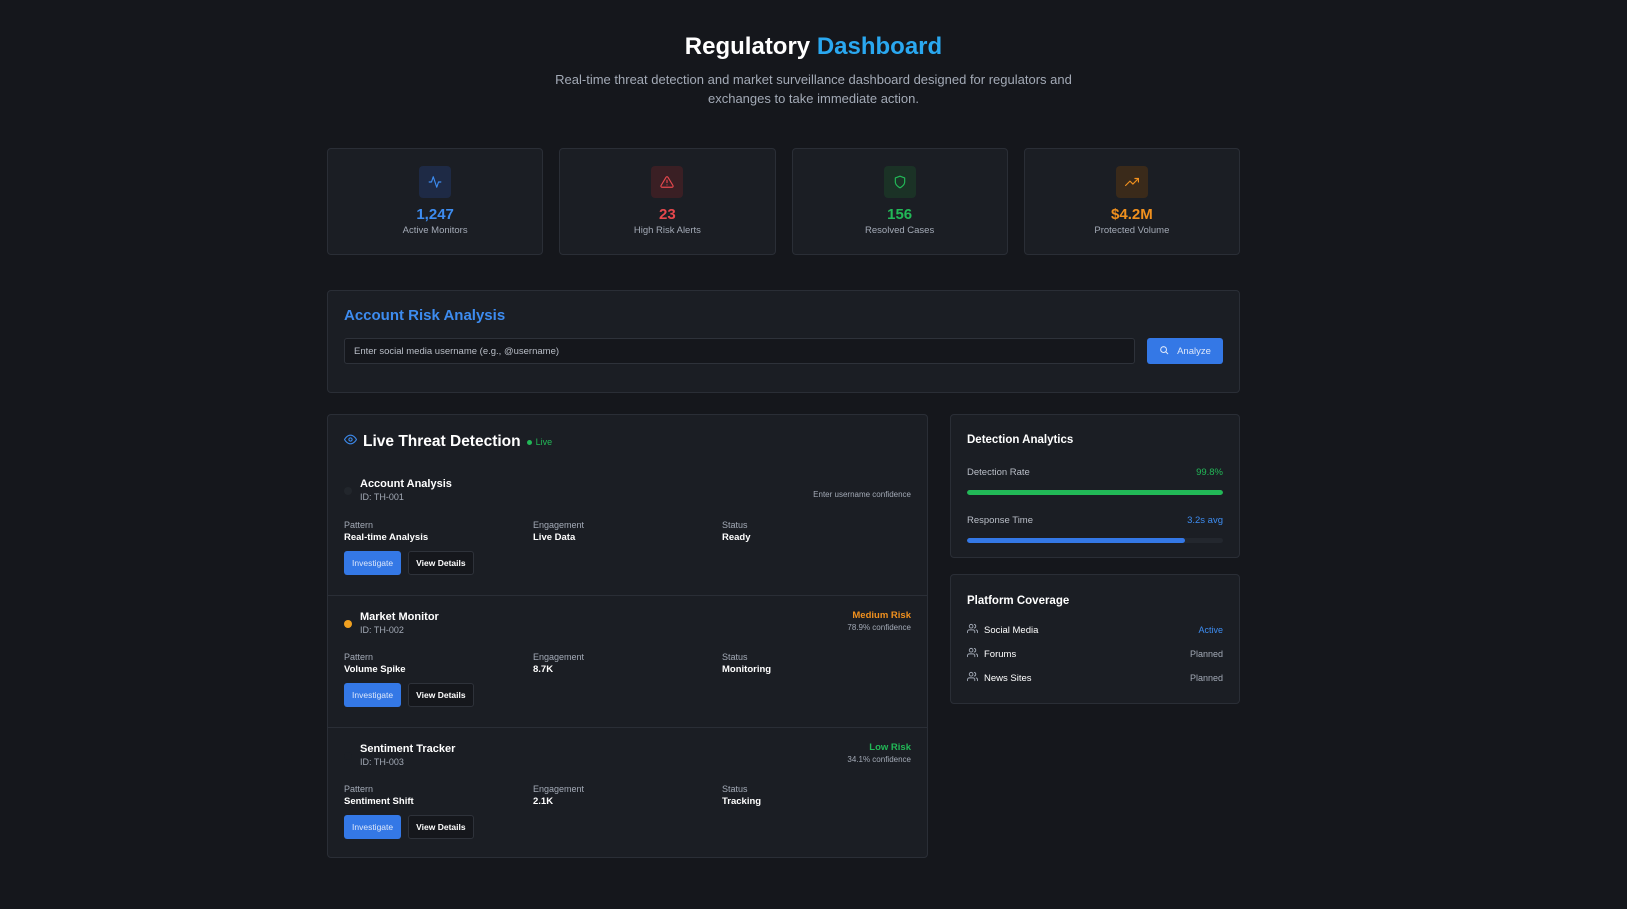  Describe the element at coordinates (554, 537) in the screenshot. I see `engagement-value: Live Data` at that location.